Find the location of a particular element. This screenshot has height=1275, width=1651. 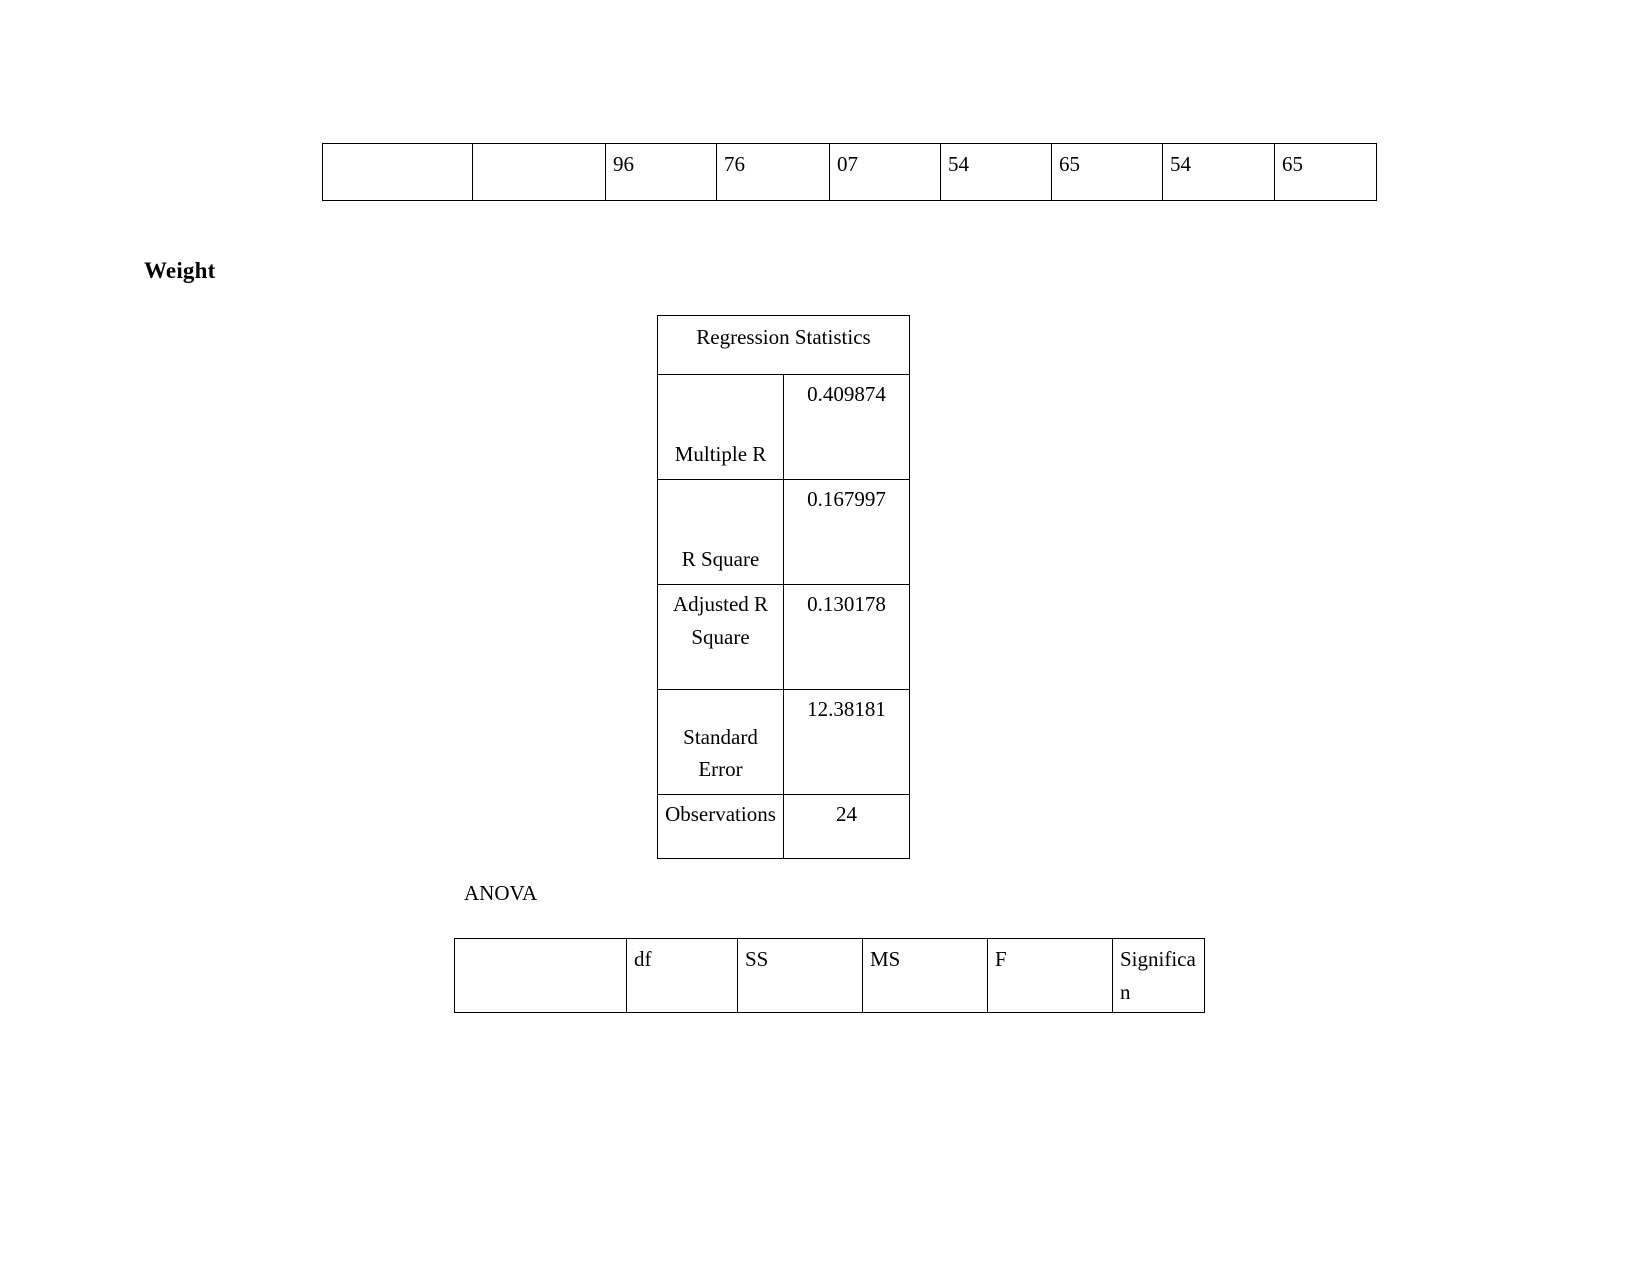

table-row: 96 76 07 54 65 54 65 is located at coordinates (849, 172).